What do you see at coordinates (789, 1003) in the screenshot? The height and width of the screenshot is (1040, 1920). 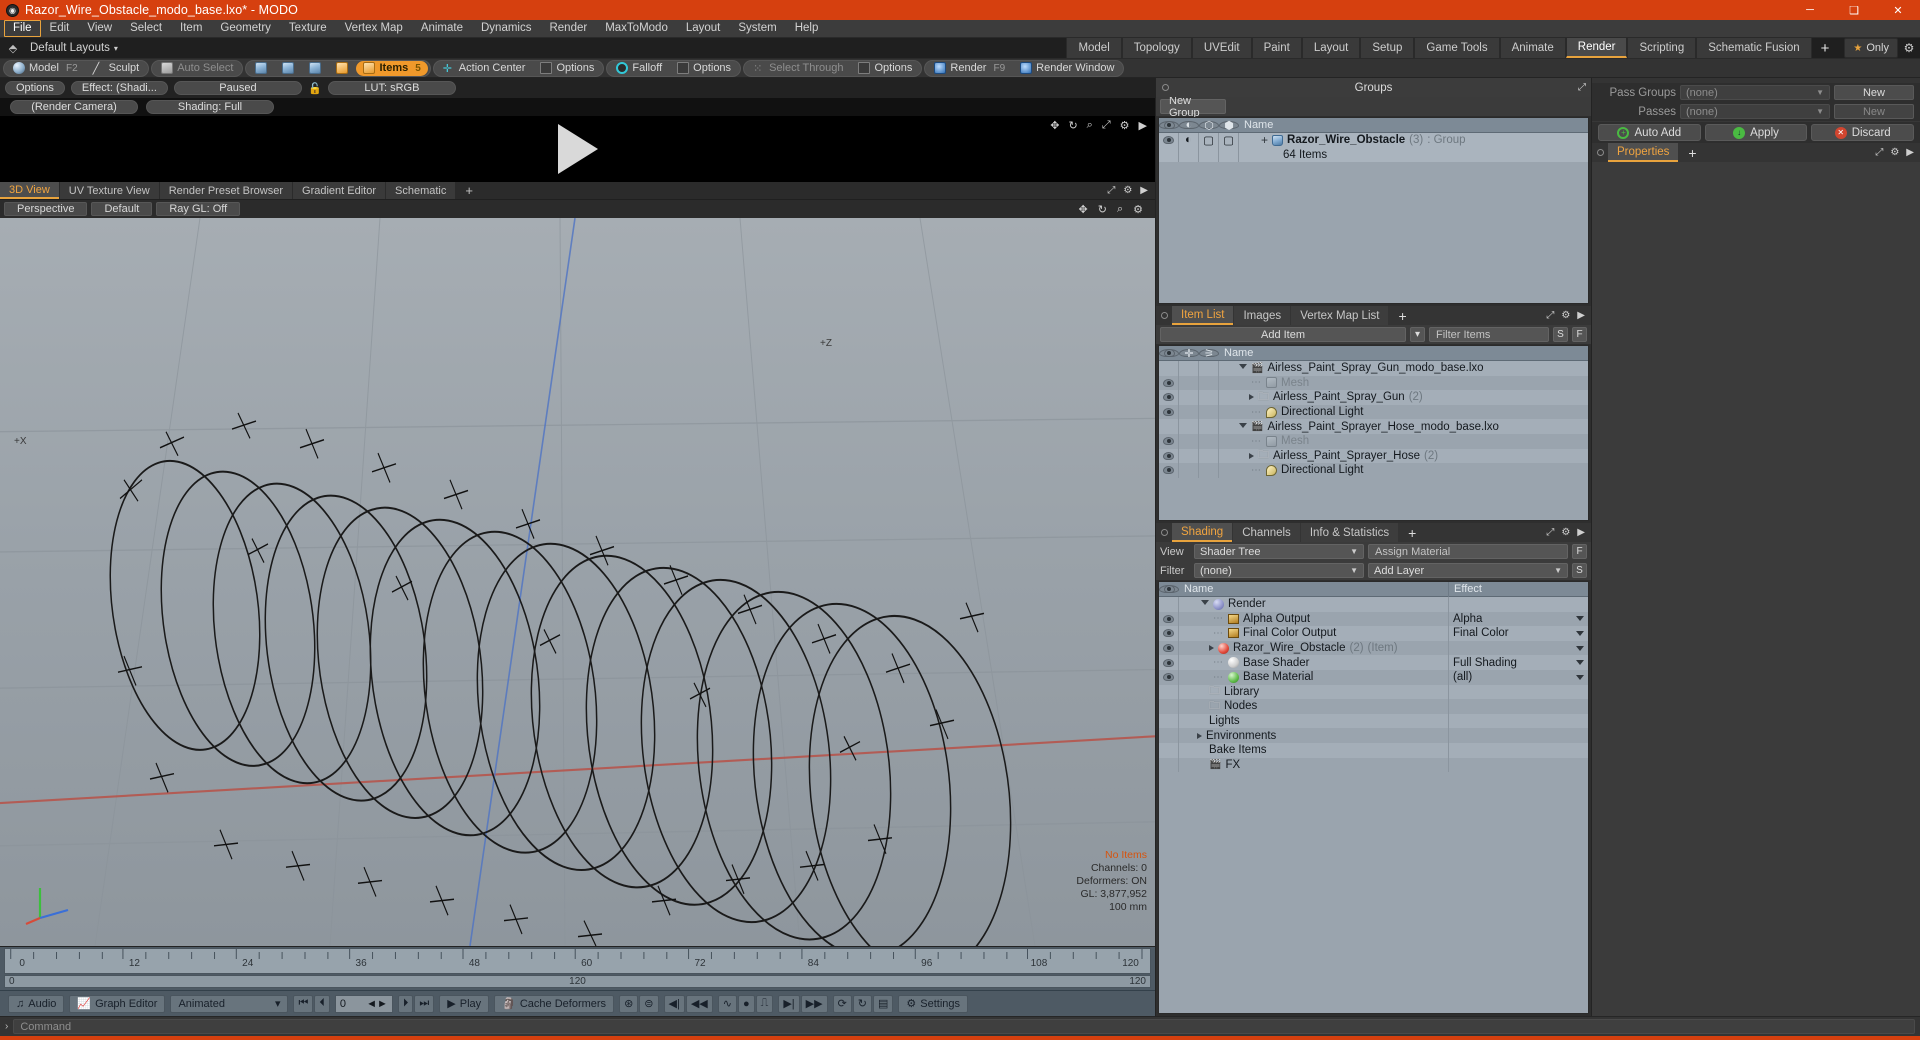 I see `next-key-icon: ▶|` at bounding box center [789, 1003].